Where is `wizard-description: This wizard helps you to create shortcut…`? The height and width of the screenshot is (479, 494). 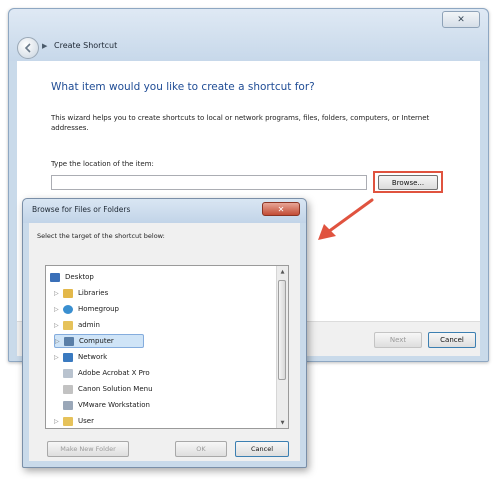 wizard-description: This wizard helps you to create shortcut… is located at coordinates (240, 123).